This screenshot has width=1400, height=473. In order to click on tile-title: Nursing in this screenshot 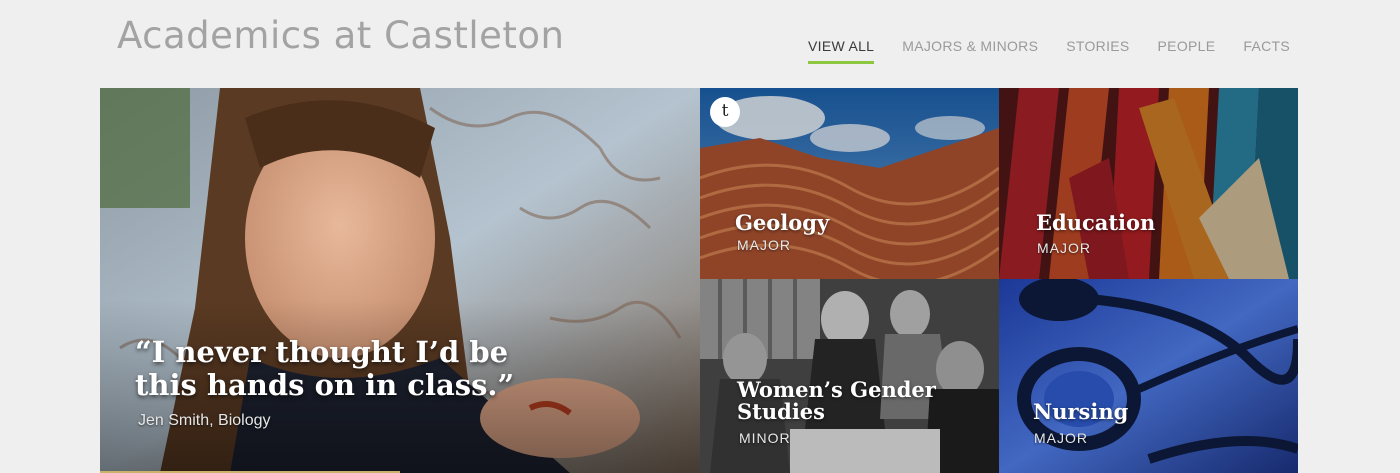, I will do `click(1081, 411)`.